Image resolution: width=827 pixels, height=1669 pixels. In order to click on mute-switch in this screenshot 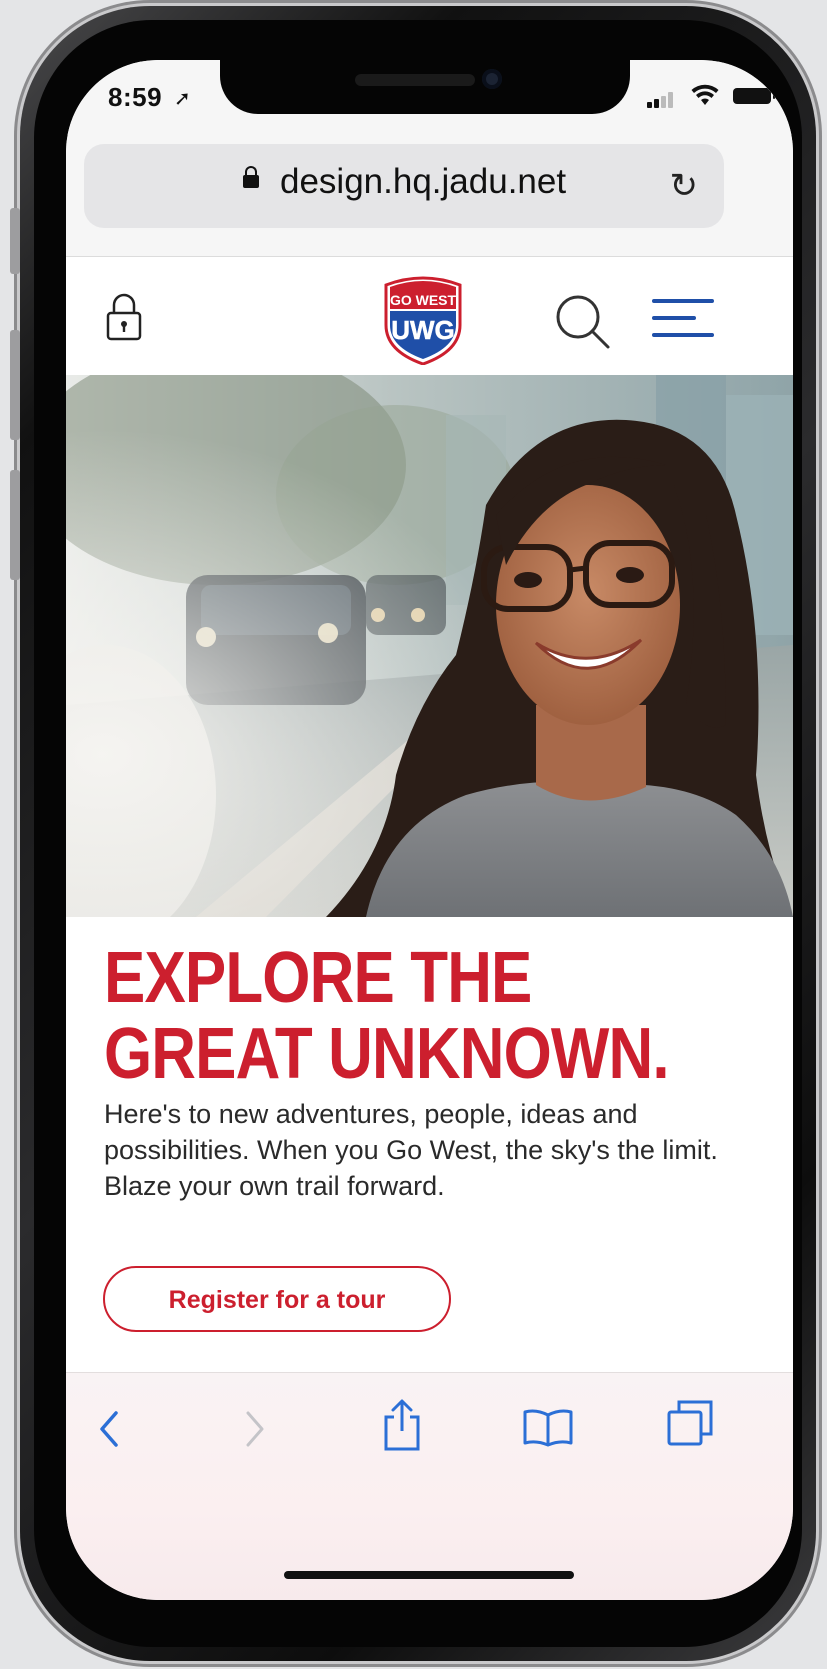, I will do `click(15, 241)`.